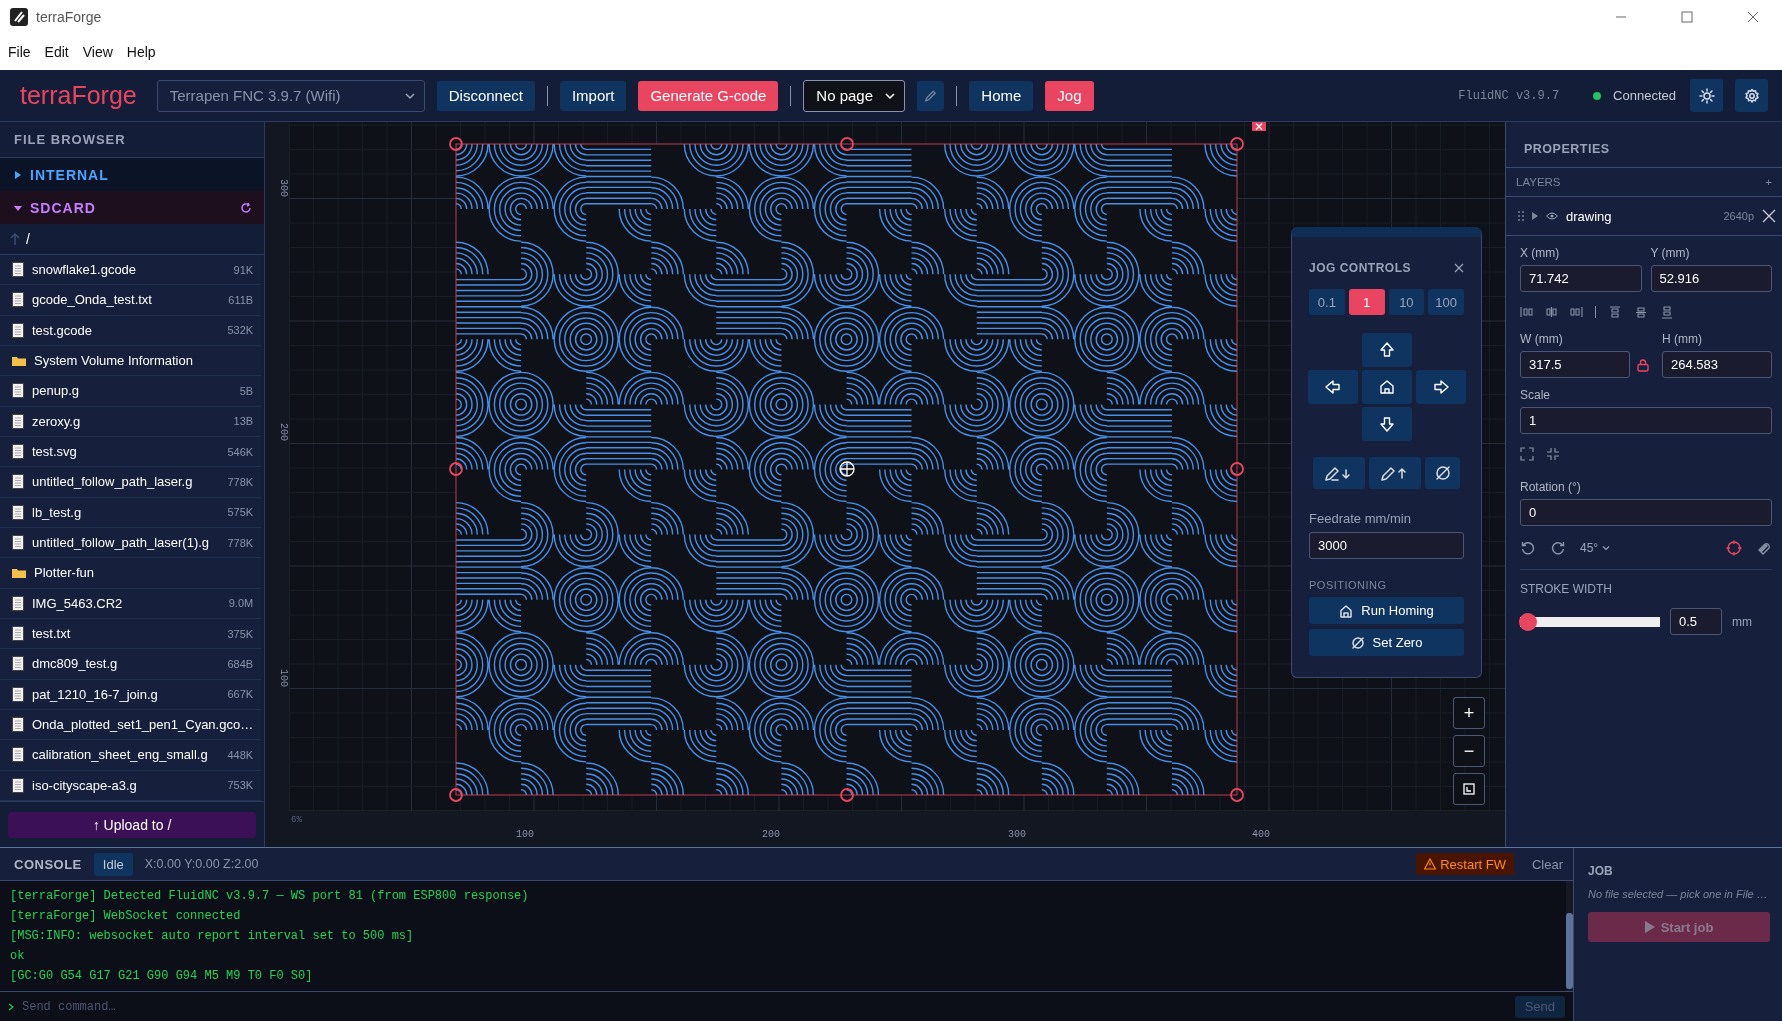  What do you see at coordinates (1734, 547) in the screenshot?
I see `target-icon` at bounding box center [1734, 547].